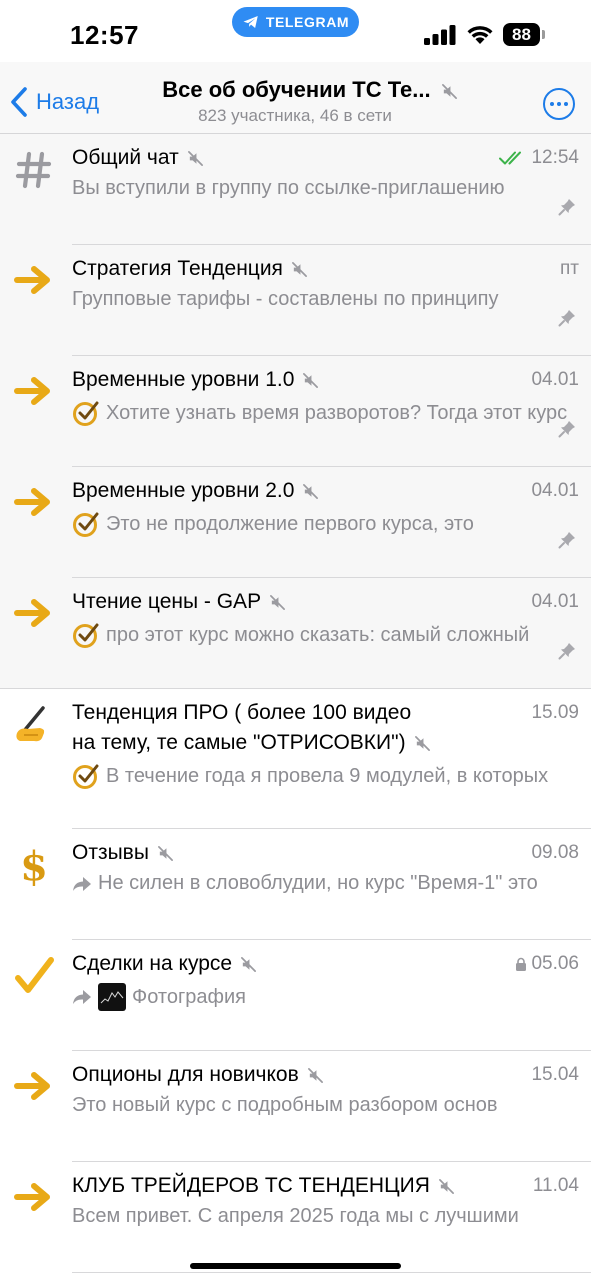 This screenshot has width=591, height=1280. Describe the element at coordinates (440, 35) in the screenshot. I see `cellular-signal-icon` at that location.